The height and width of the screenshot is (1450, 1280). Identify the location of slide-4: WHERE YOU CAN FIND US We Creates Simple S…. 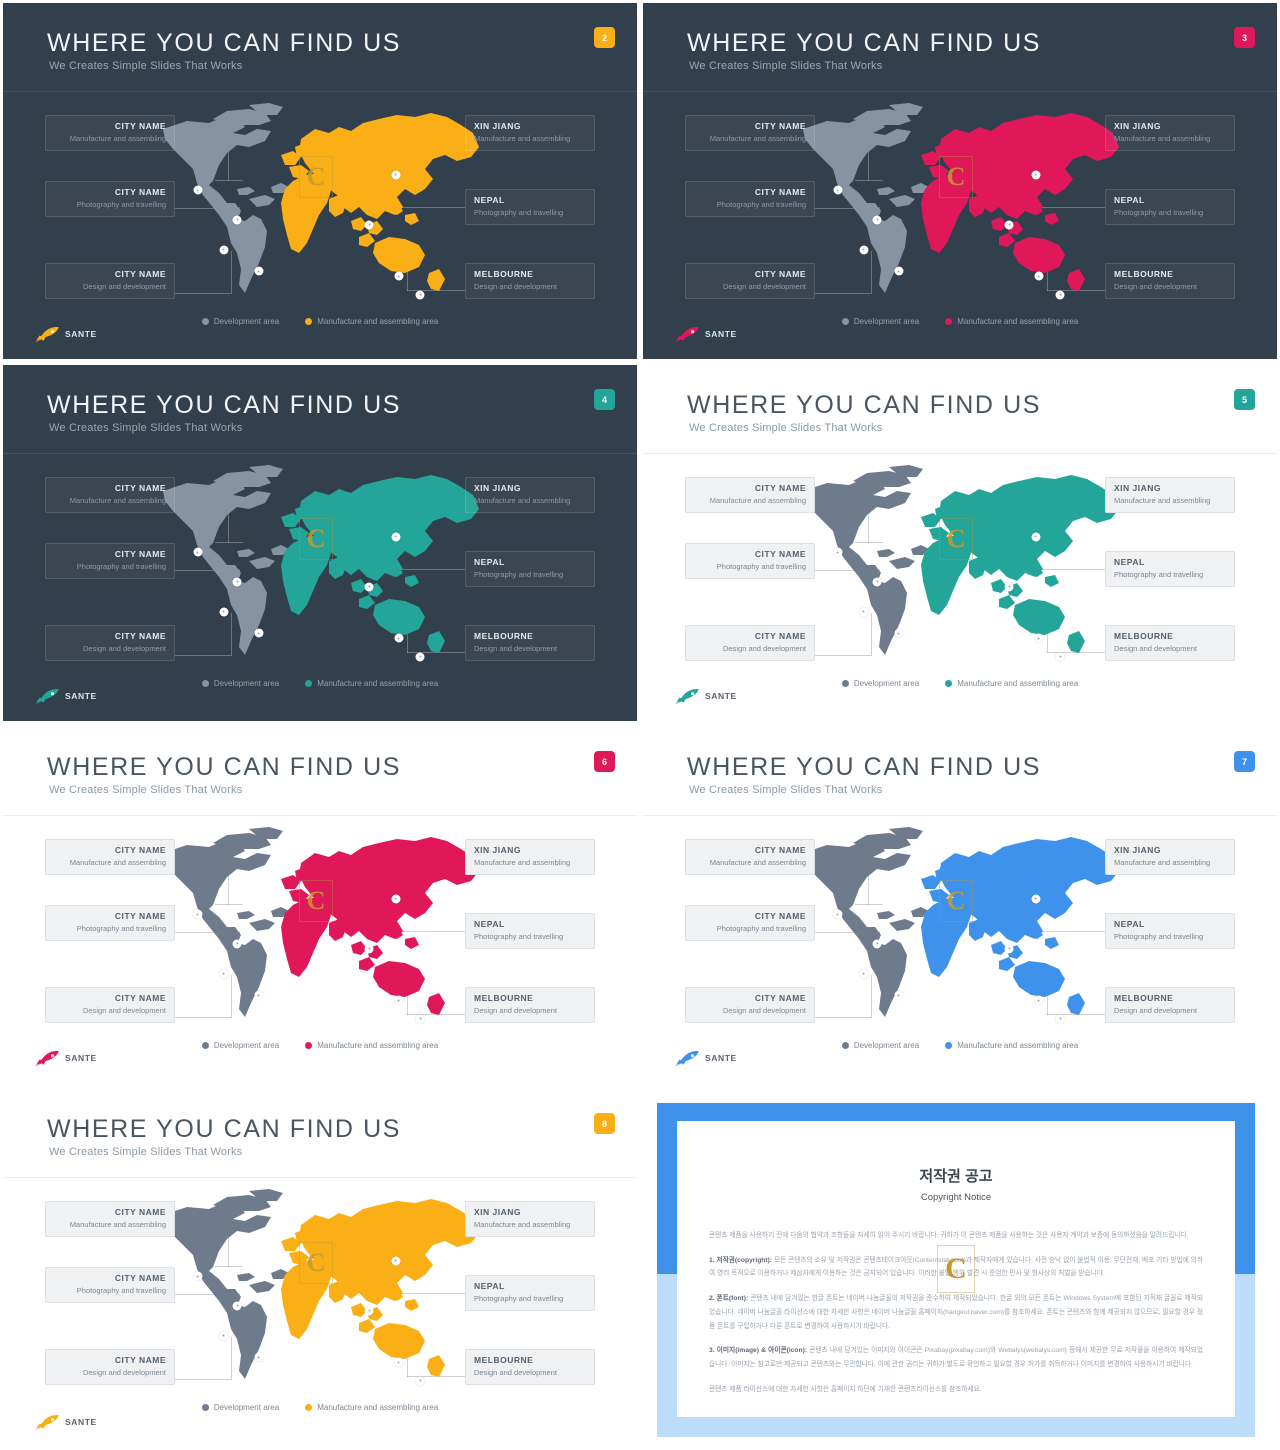
(320, 543).